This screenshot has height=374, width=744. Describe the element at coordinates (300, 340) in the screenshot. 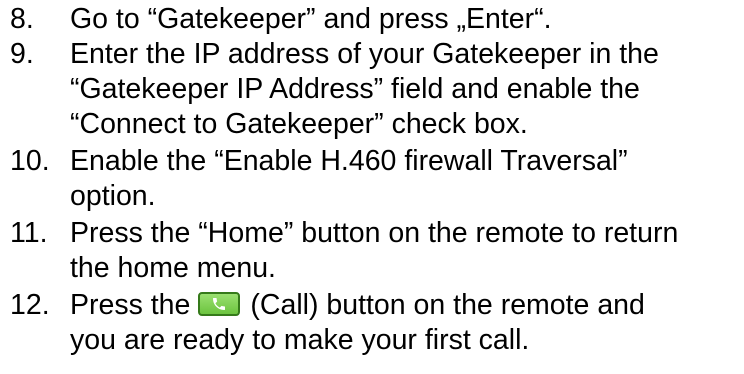

I see `step-line: you are ready to make your first call.` at that location.